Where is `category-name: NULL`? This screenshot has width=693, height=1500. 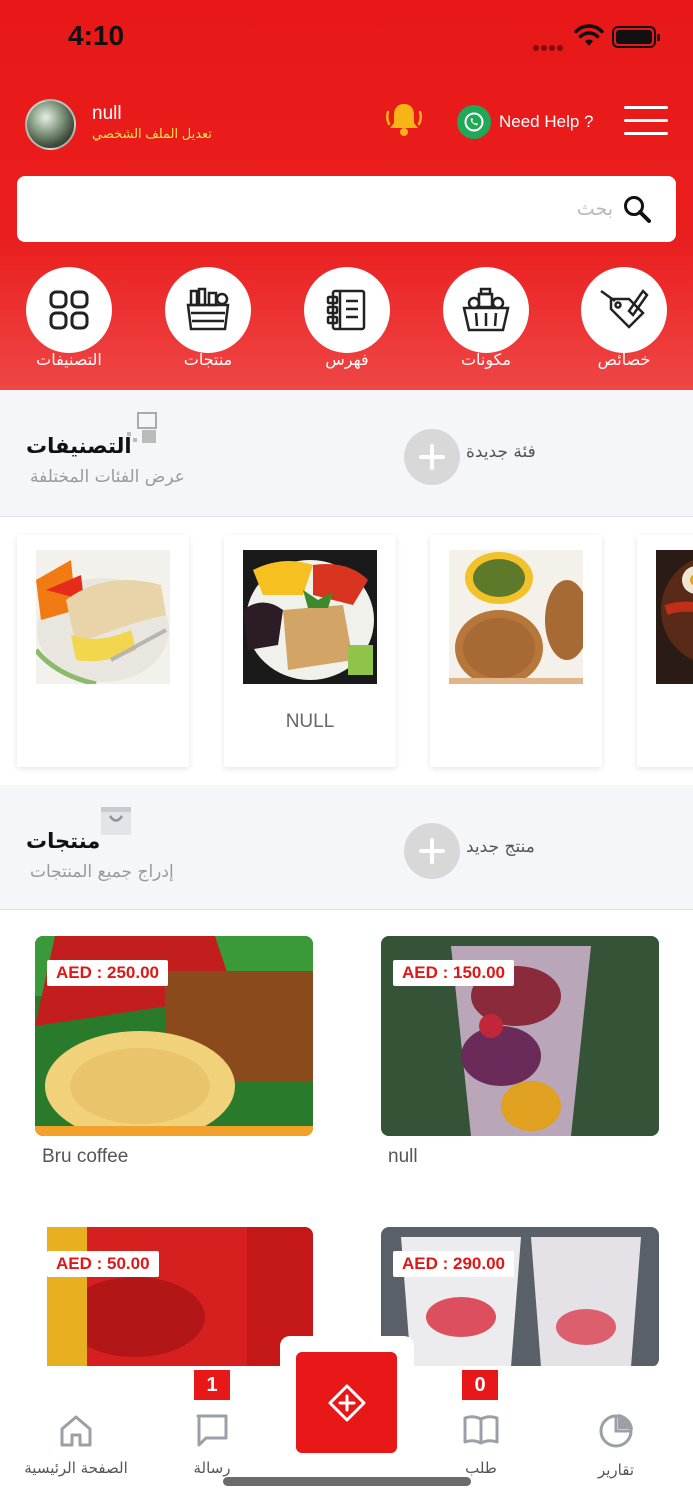
category-name: NULL is located at coordinates (310, 721).